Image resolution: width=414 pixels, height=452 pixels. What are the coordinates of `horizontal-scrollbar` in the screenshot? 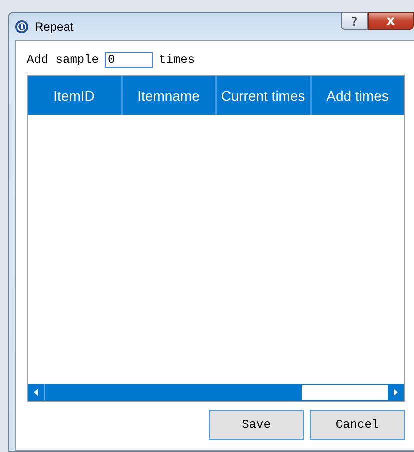 It's located at (216, 392).